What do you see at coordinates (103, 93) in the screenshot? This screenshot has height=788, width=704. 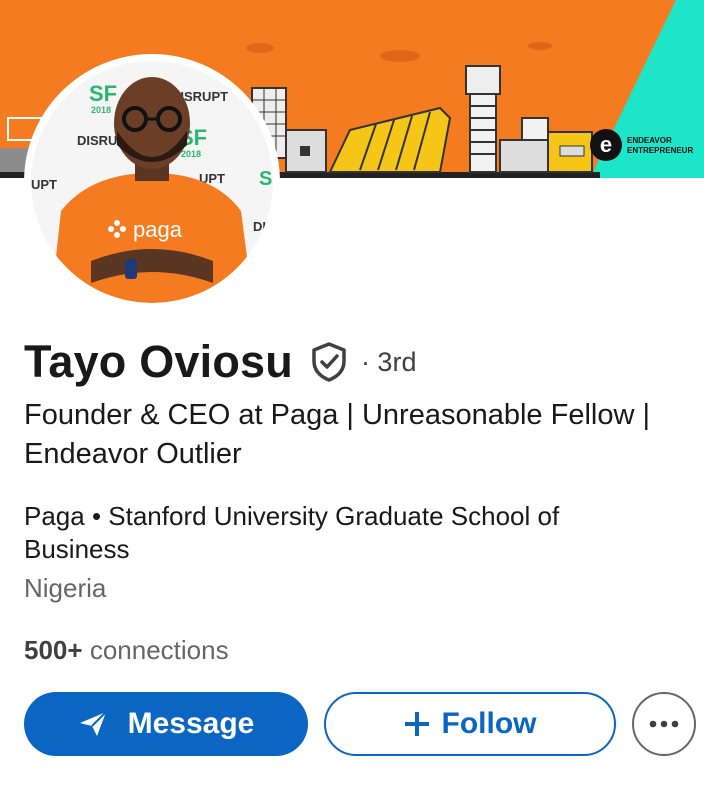 I see `svg-text: SF` at bounding box center [103, 93].